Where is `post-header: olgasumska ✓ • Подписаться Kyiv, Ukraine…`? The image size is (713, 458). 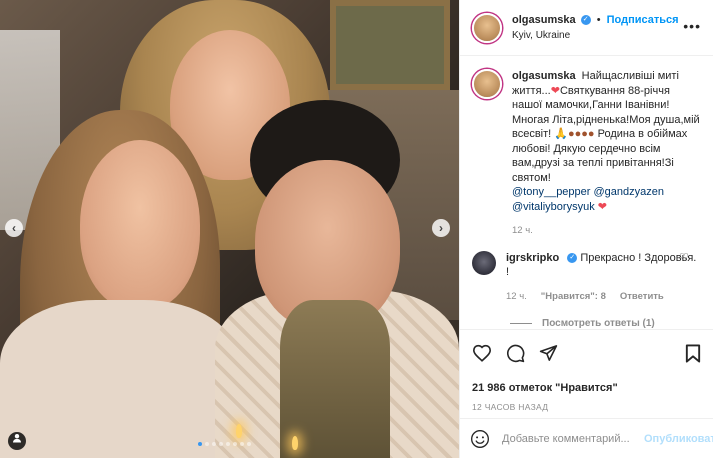 post-header: olgasumska ✓ • Подписаться Kyiv, Ukraine… is located at coordinates (586, 28).